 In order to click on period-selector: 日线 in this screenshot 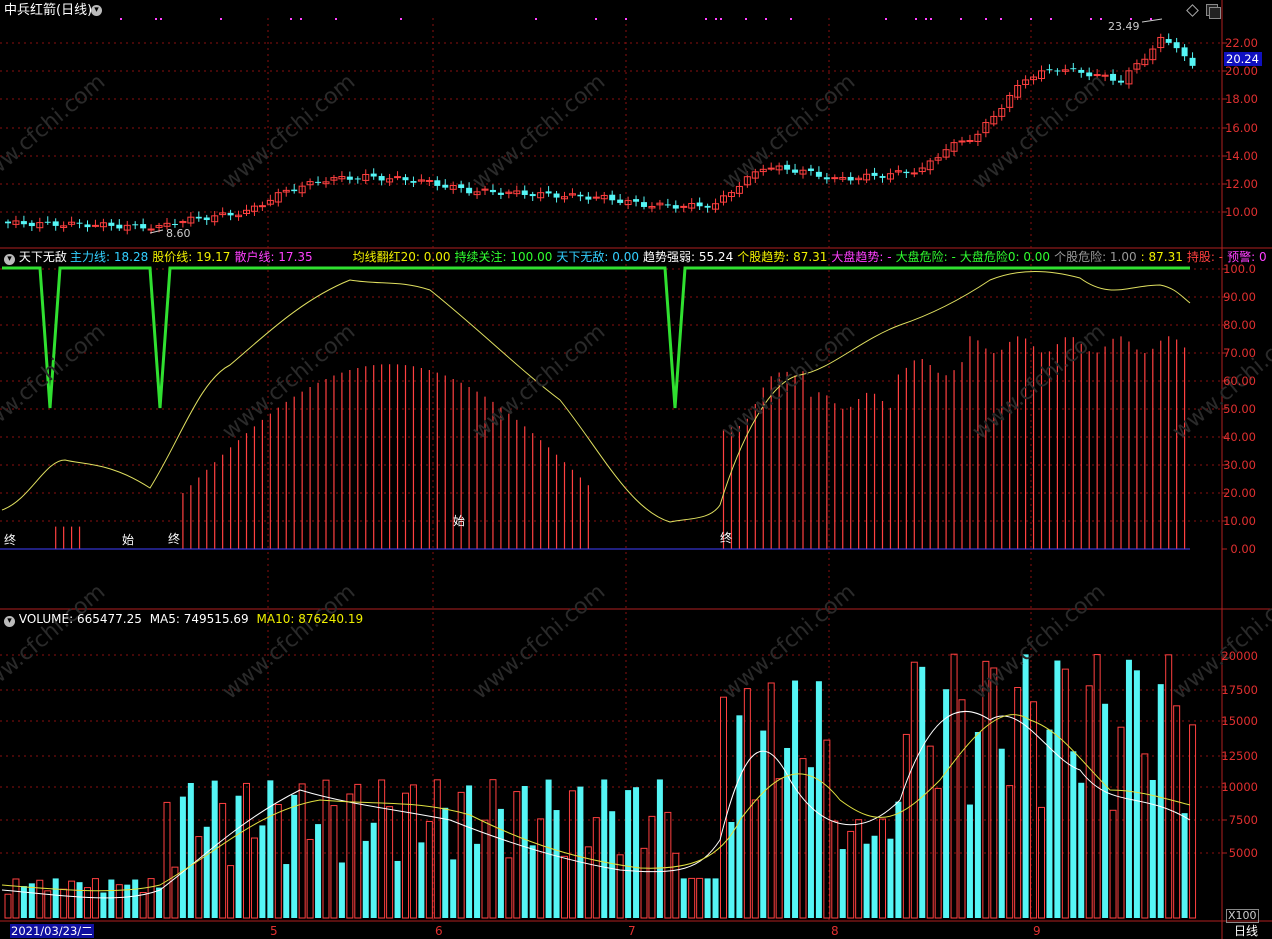, I will do `click(1246, 931)`.